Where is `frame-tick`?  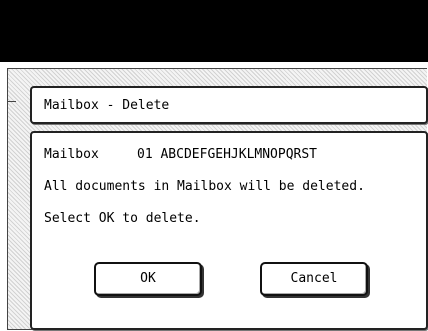
frame-tick is located at coordinates (12, 101).